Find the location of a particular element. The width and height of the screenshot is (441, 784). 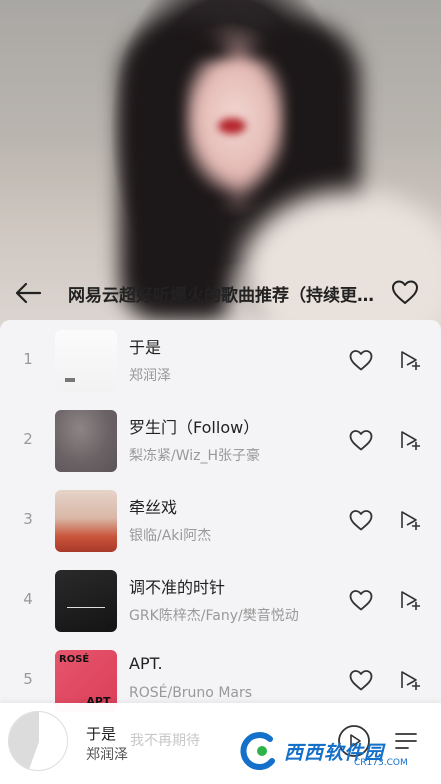

song-artist: 梨冻紧/Wiz_H张子豪 is located at coordinates (195, 456).